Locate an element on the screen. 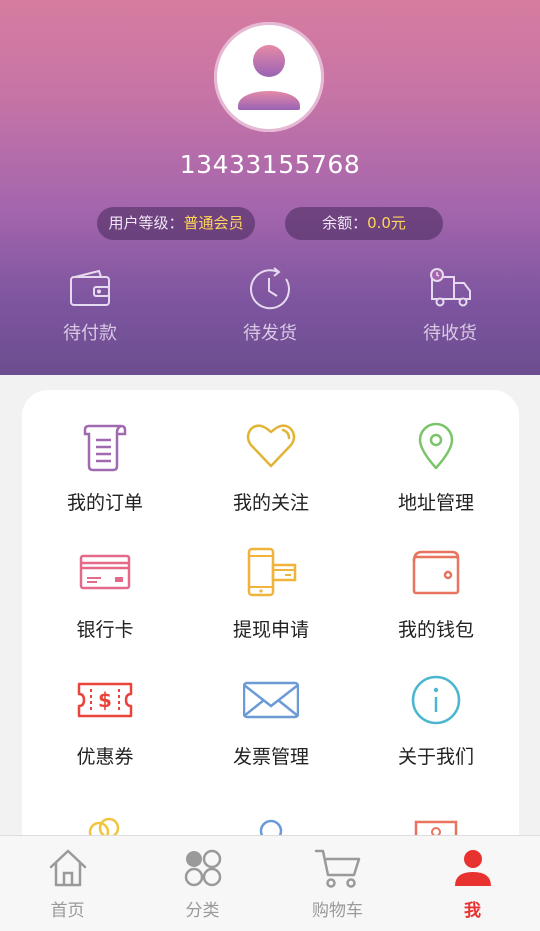  order-pending-receipt-label: 待收货 is located at coordinates (450, 333).